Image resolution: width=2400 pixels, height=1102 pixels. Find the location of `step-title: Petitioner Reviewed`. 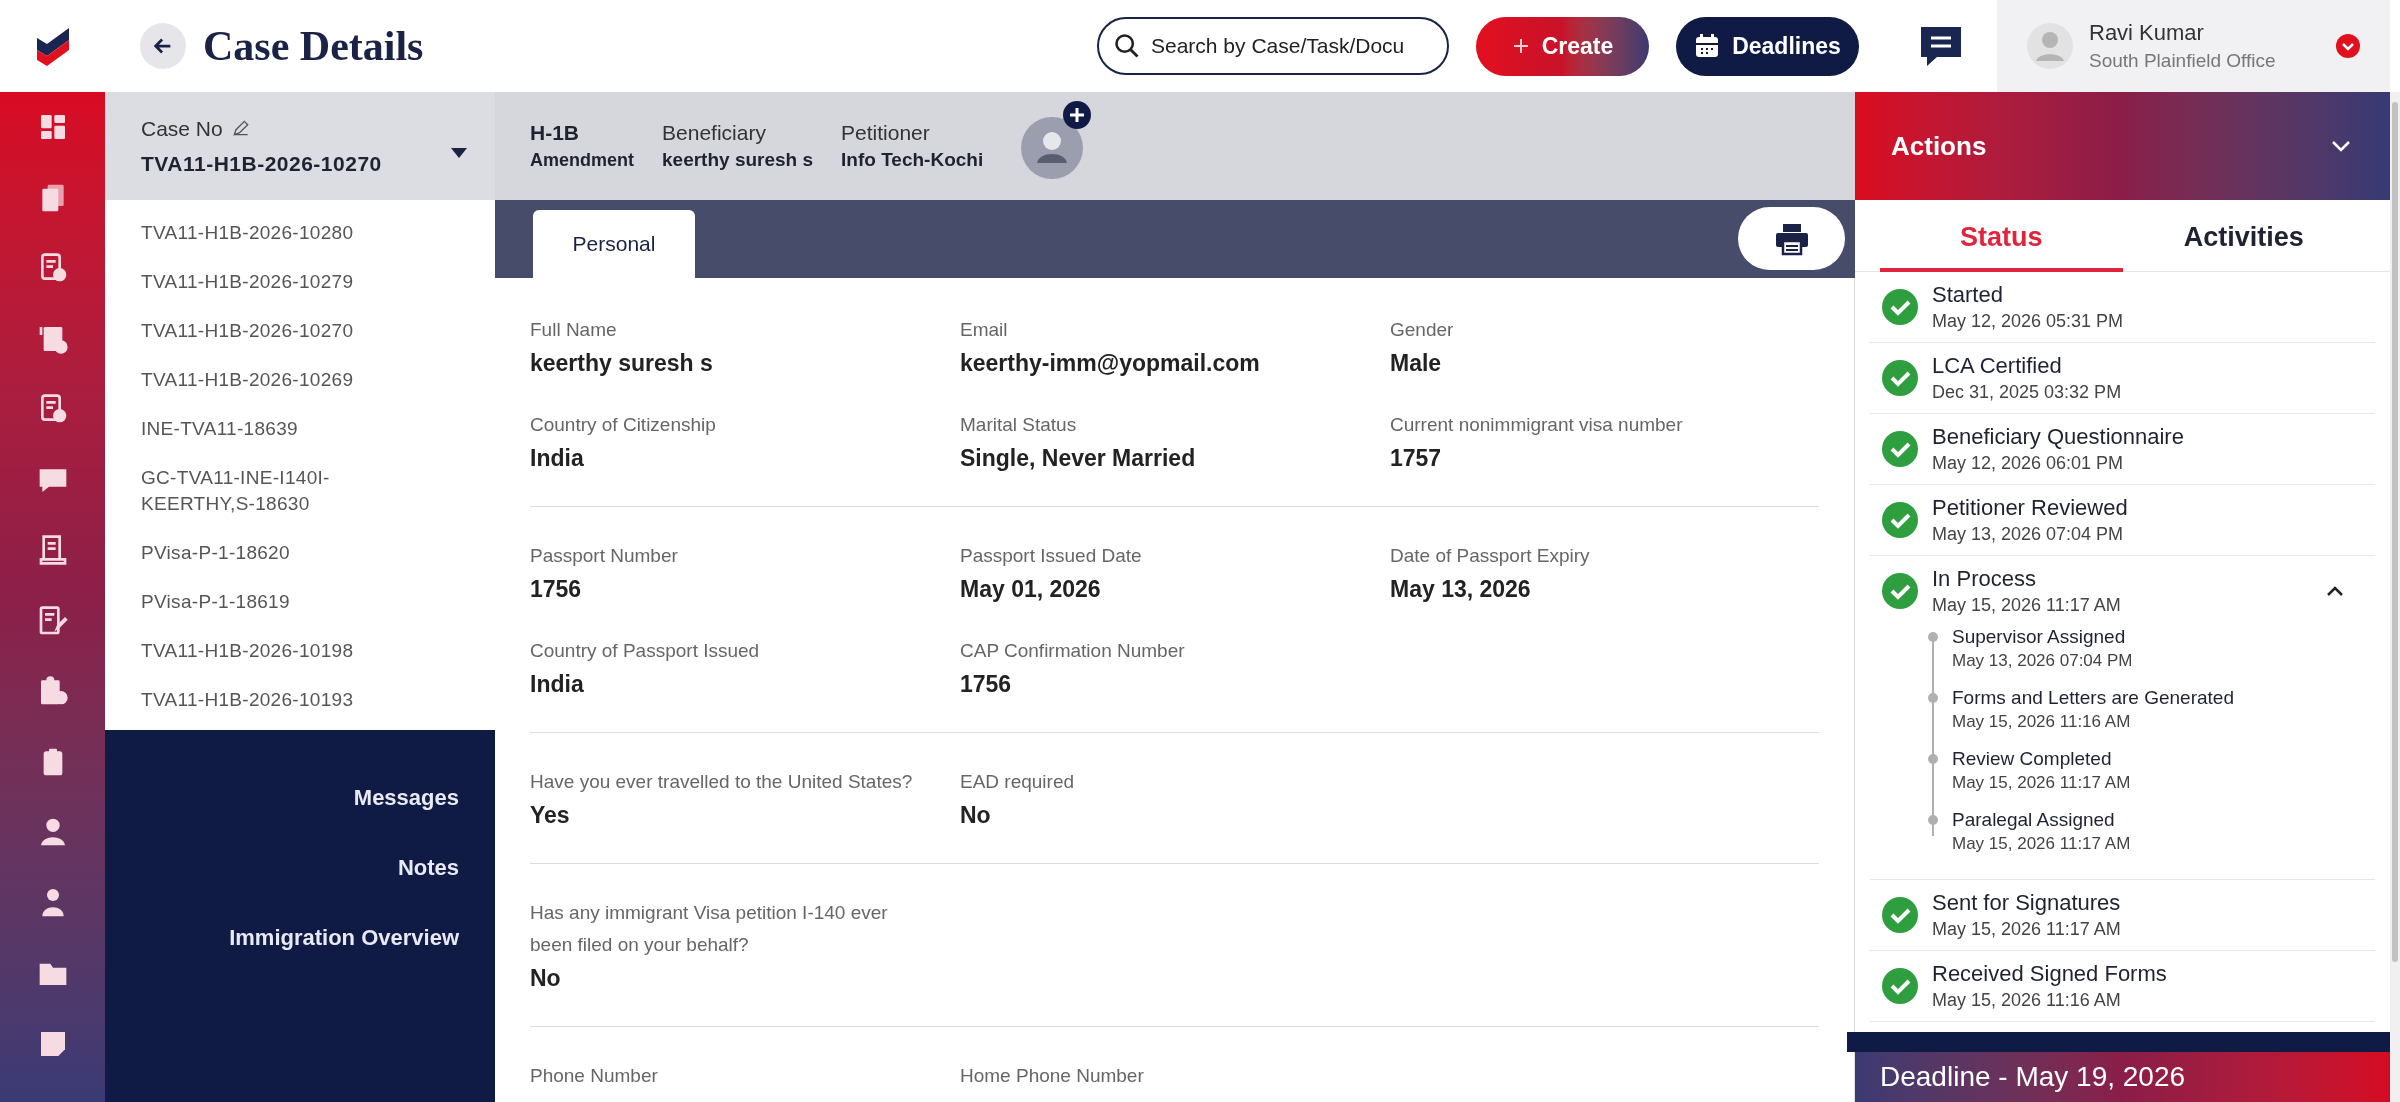

step-title: Petitioner Reviewed is located at coordinates (2030, 508).